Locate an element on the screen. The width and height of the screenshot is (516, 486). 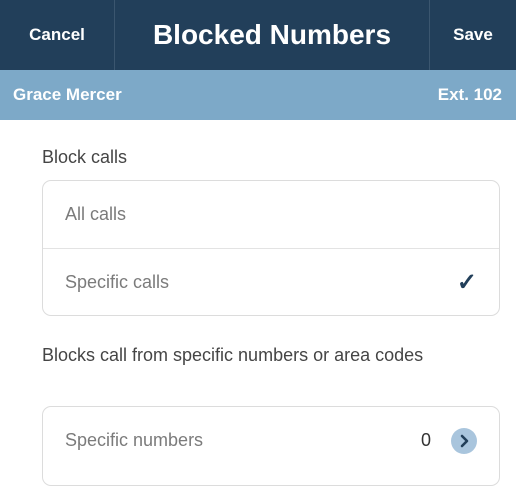
cancel-button: Cancel is located at coordinates (57, 35).